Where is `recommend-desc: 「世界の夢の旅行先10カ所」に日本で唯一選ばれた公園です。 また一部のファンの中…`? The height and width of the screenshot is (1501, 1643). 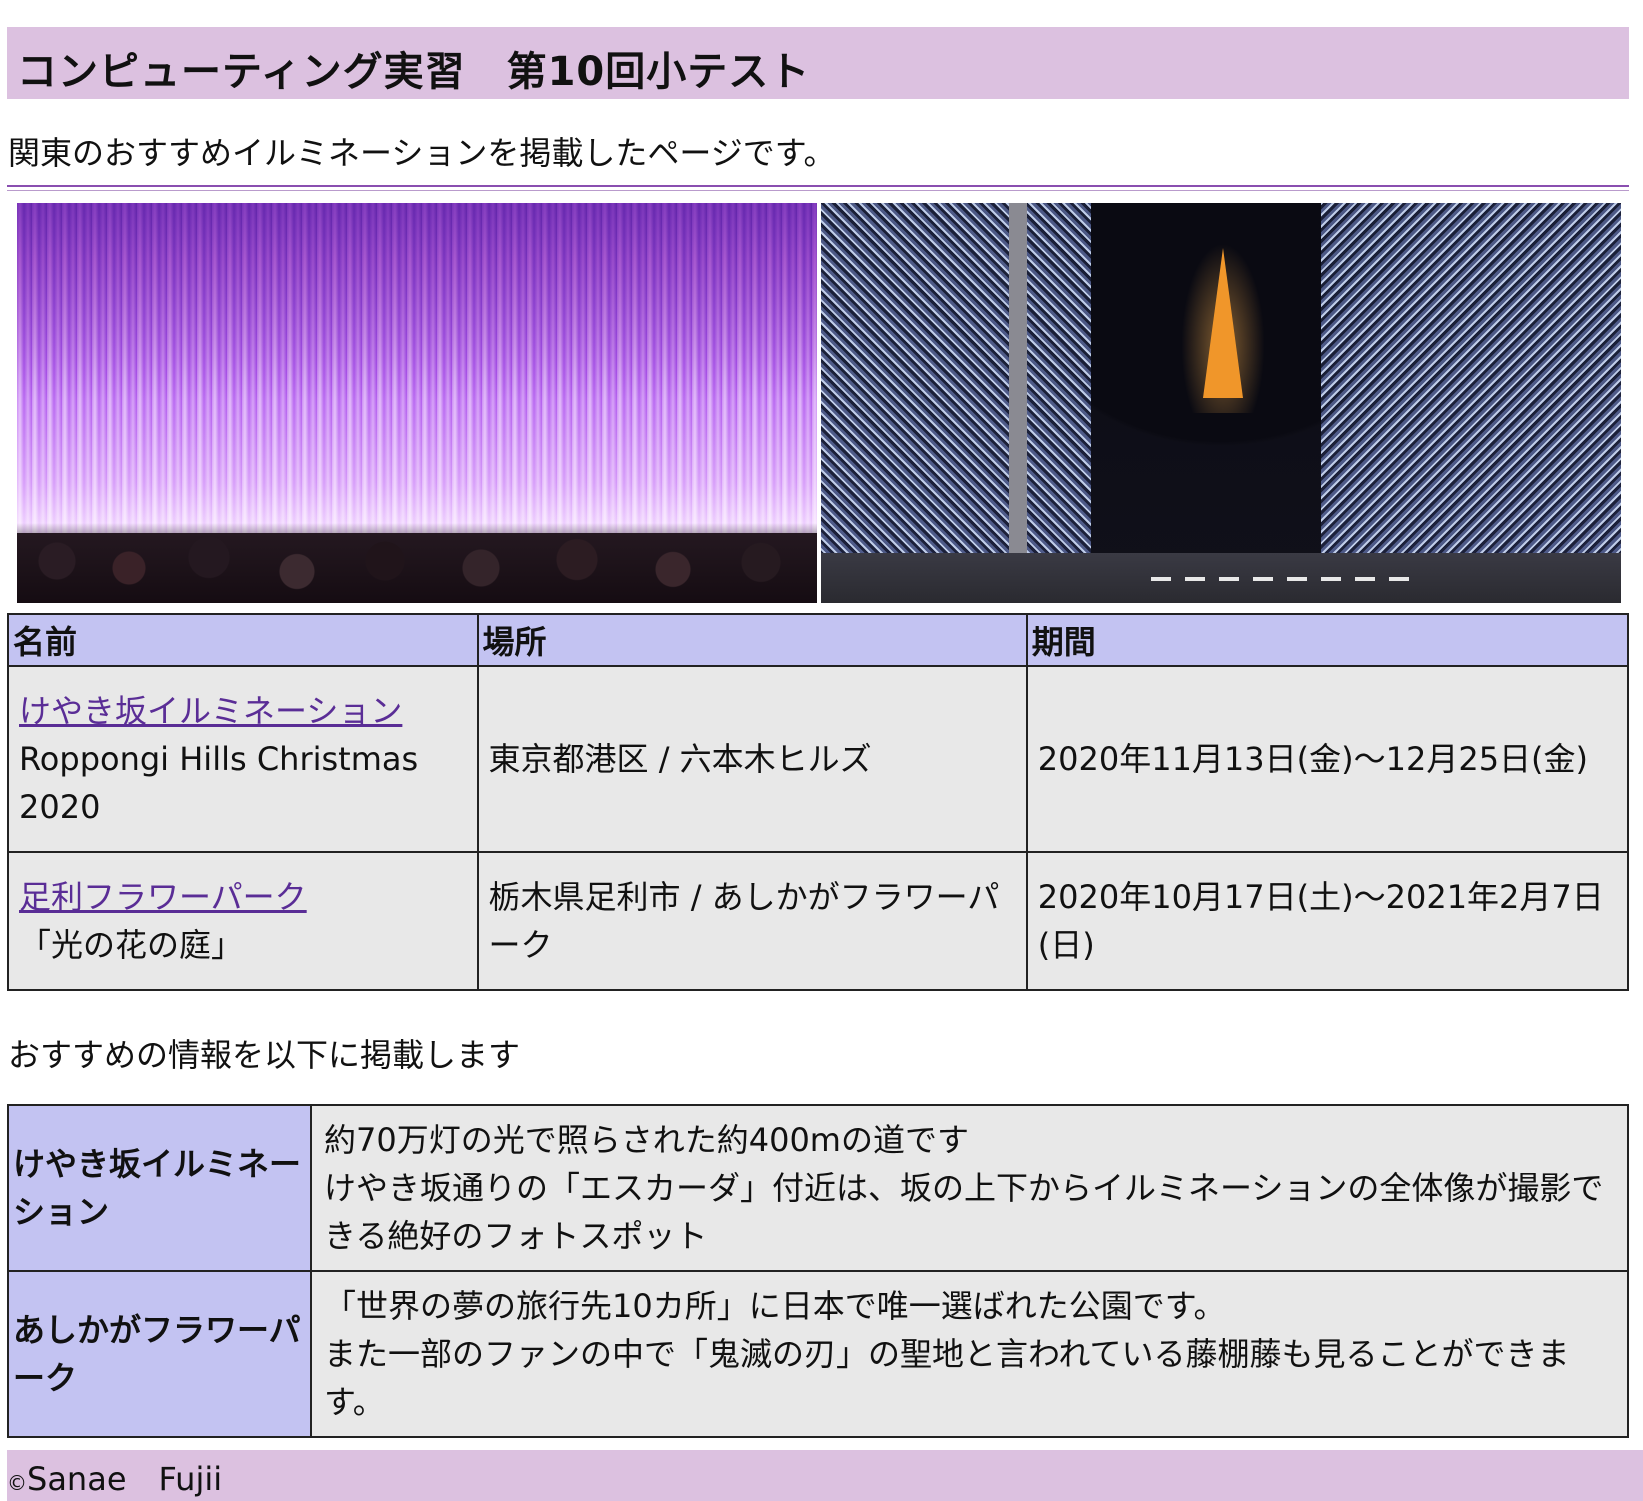
recommend-desc: 「世界の夢の旅行先10カ所」に日本で唯一選ばれた公園です。 また一部のファンの中… is located at coordinates (969, 1354).